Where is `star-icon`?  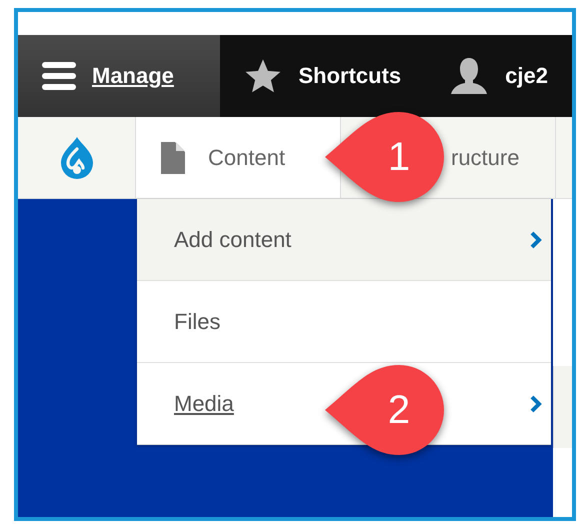
star-icon is located at coordinates (263, 76).